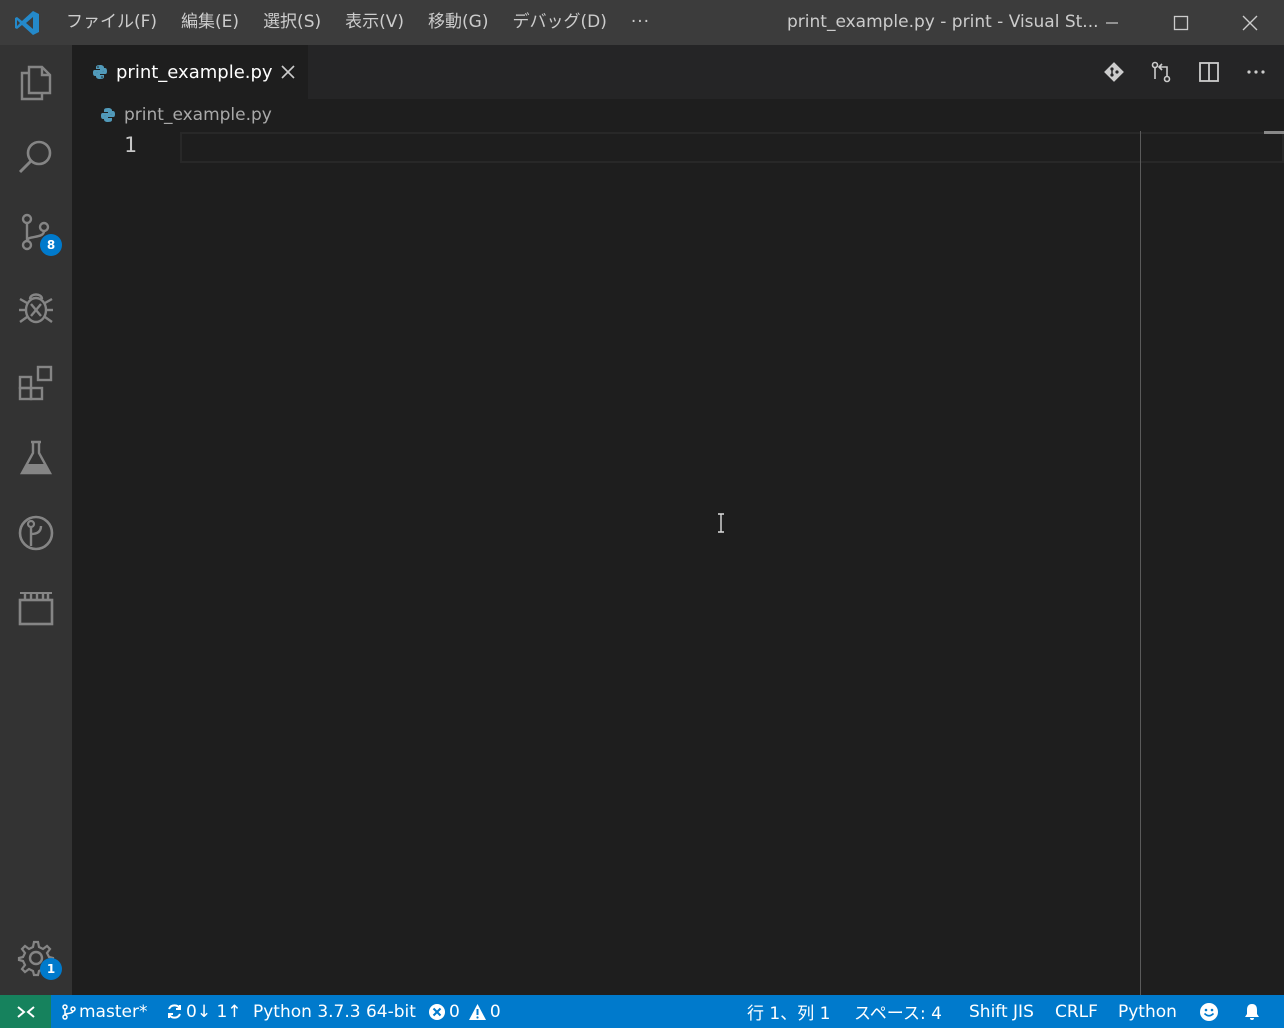  What do you see at coordinates (1076, 1011) in the screenshot?
I see `eol-button: CRLF` at bounding box center [1076, 1011].